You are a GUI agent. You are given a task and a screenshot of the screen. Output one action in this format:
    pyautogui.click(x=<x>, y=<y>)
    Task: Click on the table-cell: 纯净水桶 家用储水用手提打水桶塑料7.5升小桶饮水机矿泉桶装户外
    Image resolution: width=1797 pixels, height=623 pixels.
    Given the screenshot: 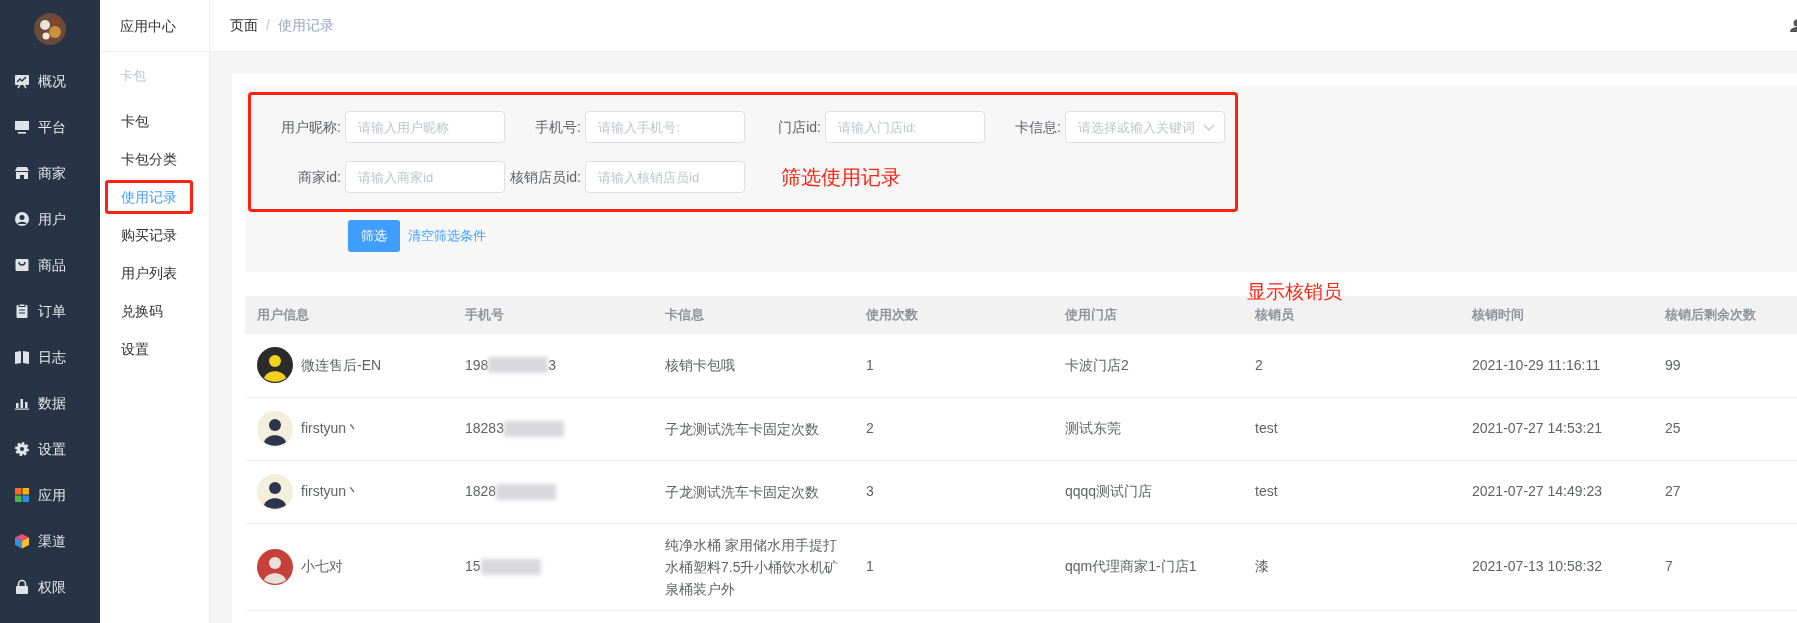 What is the action you would take?
    pyautogui.click(x=753, y=566)
    